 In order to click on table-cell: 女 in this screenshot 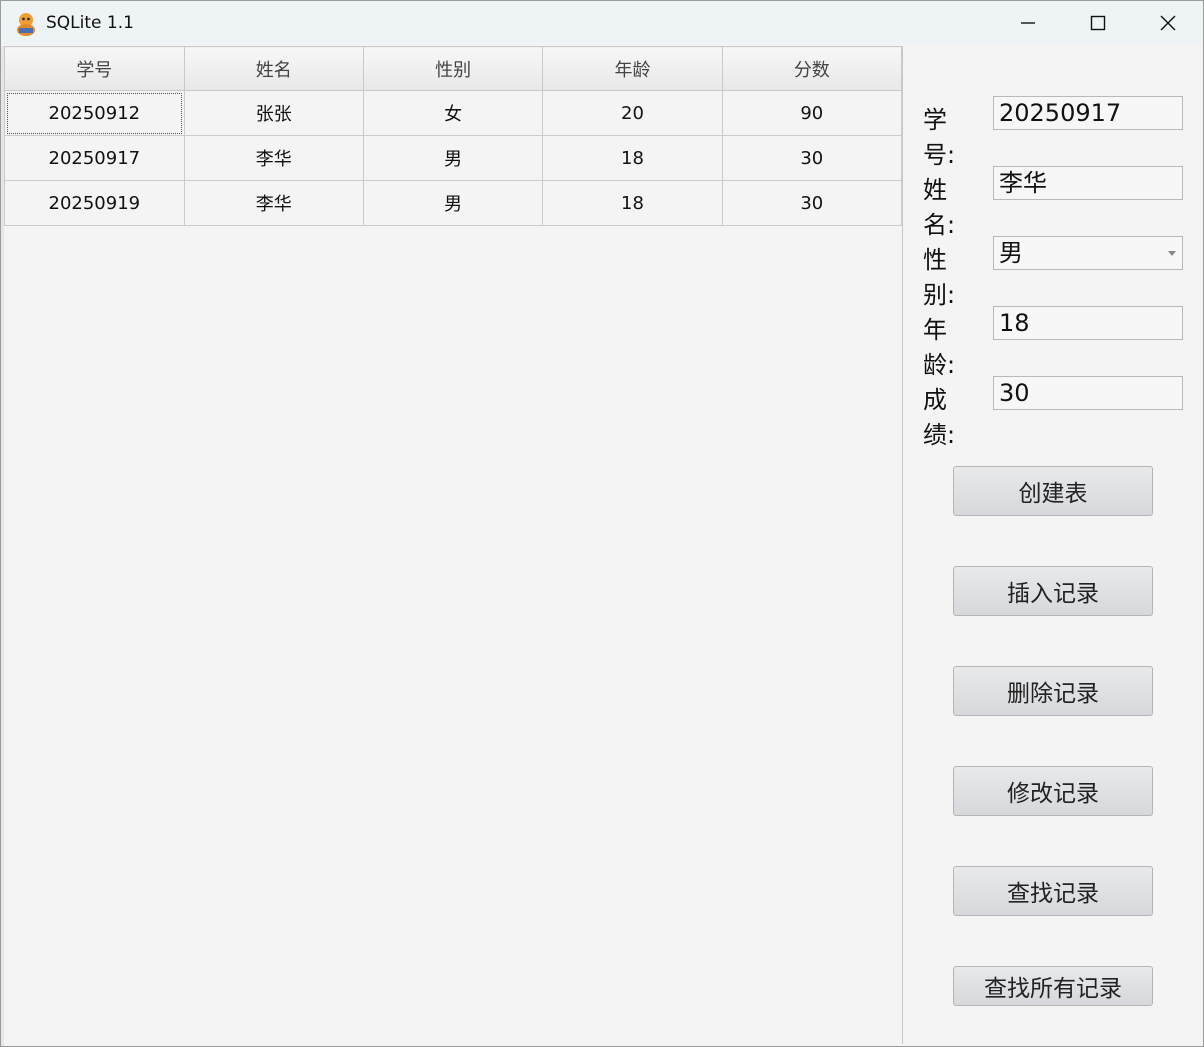, I will do `click(453, 113)`.